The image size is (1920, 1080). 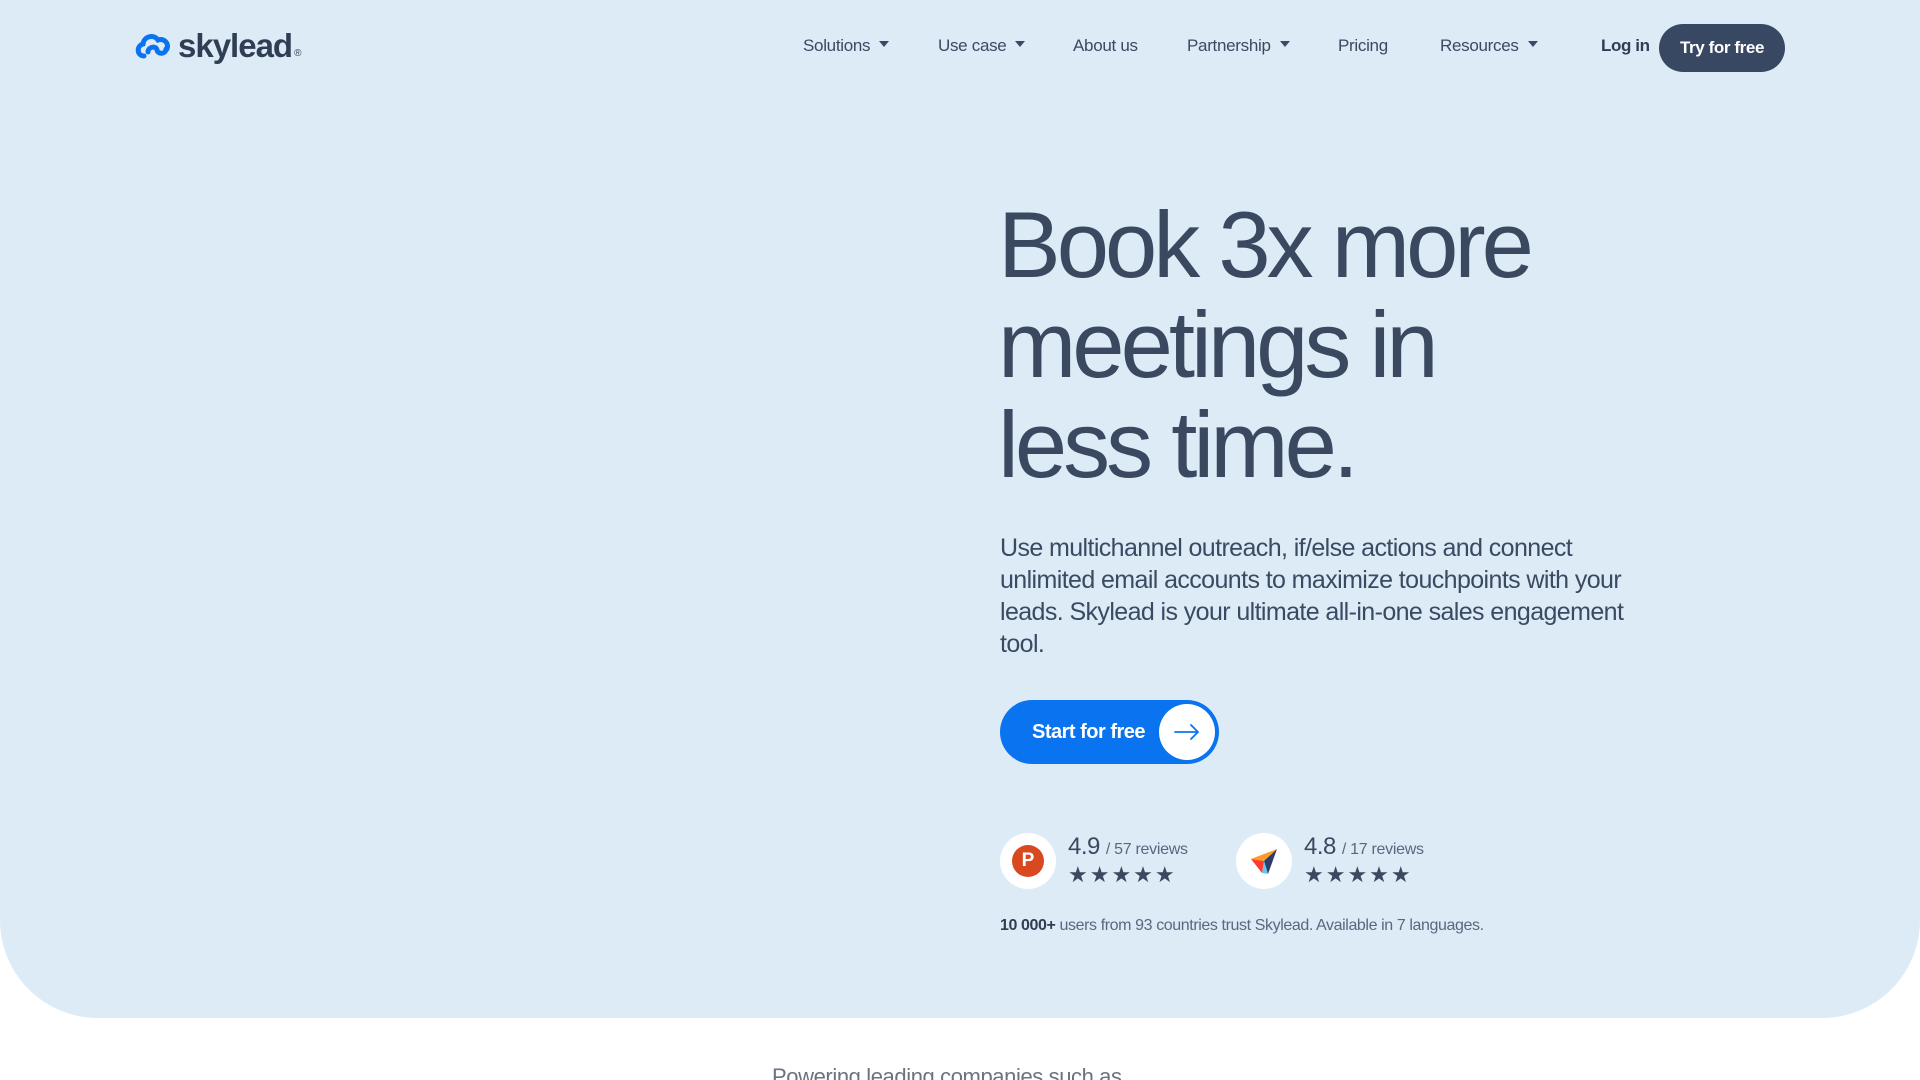 I want to click on nav-label: Resources, so click(x=1479, y=45).